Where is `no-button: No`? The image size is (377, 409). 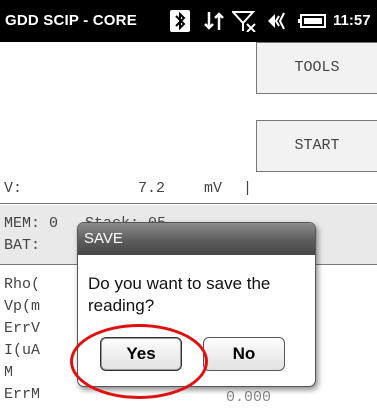 no-button: No is located at coordinates (244, 354).